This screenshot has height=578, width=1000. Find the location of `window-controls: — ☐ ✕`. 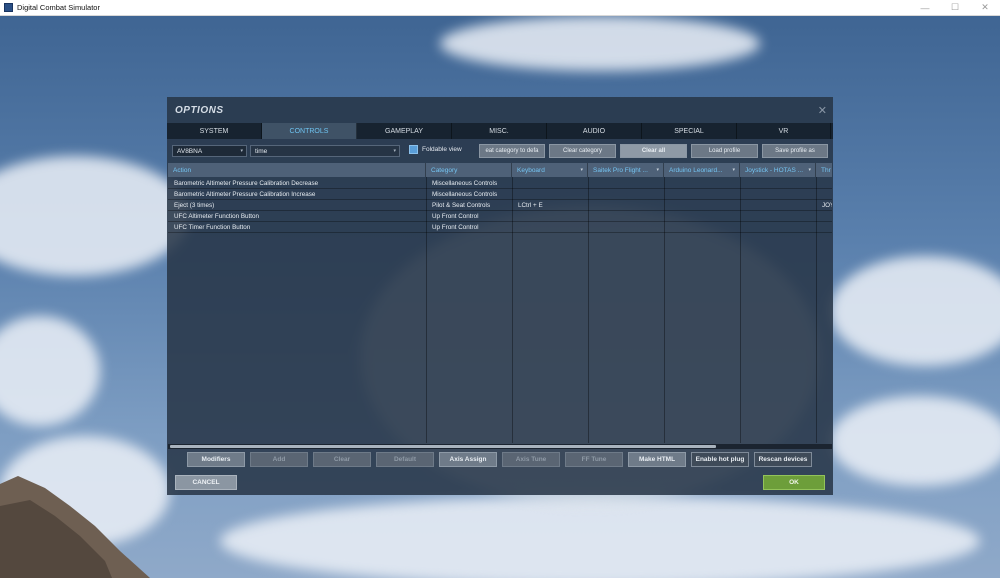

window-controls: — ☐ ✕ is located at coordinates (955, 8).